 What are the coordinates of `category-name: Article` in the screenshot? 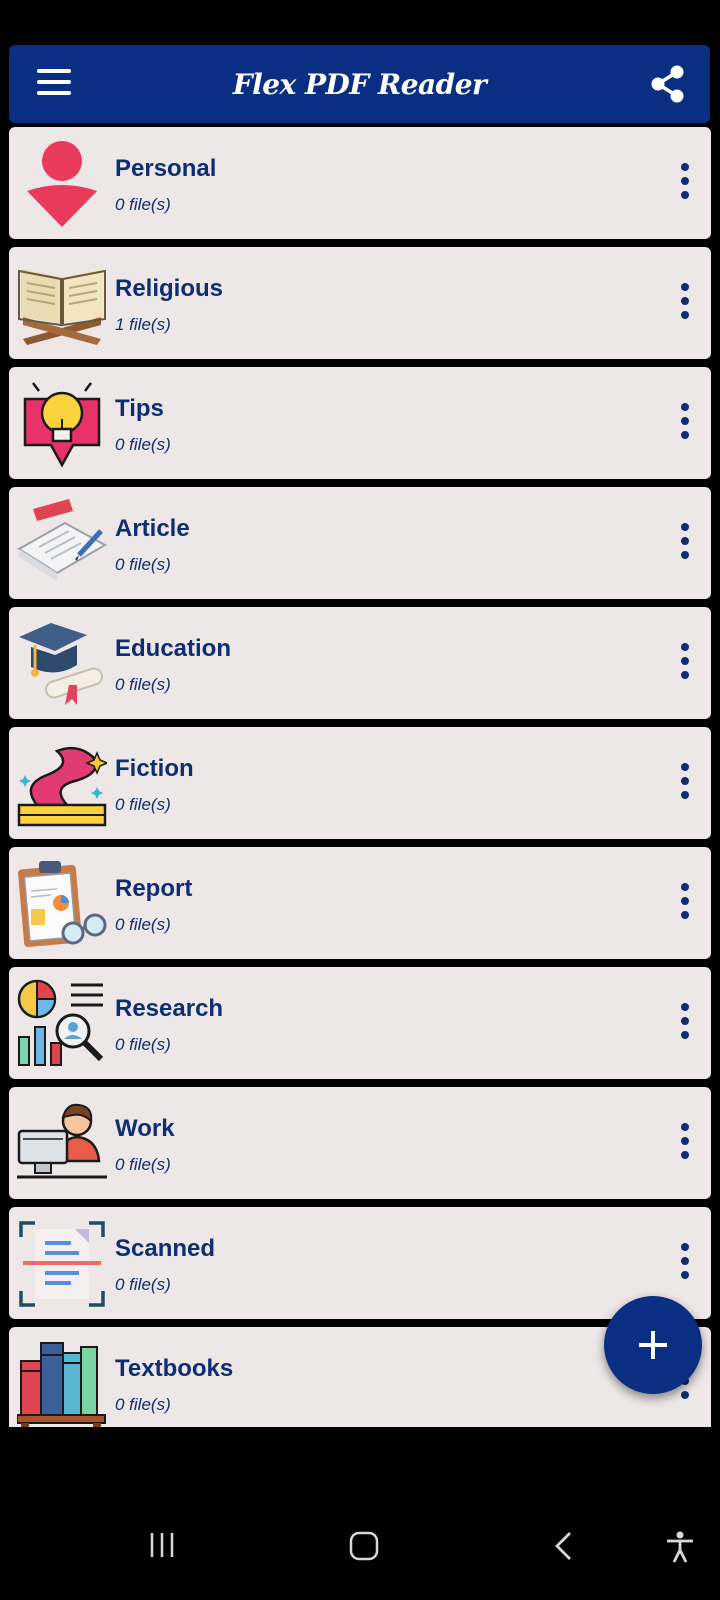 It's located at (152, 528).